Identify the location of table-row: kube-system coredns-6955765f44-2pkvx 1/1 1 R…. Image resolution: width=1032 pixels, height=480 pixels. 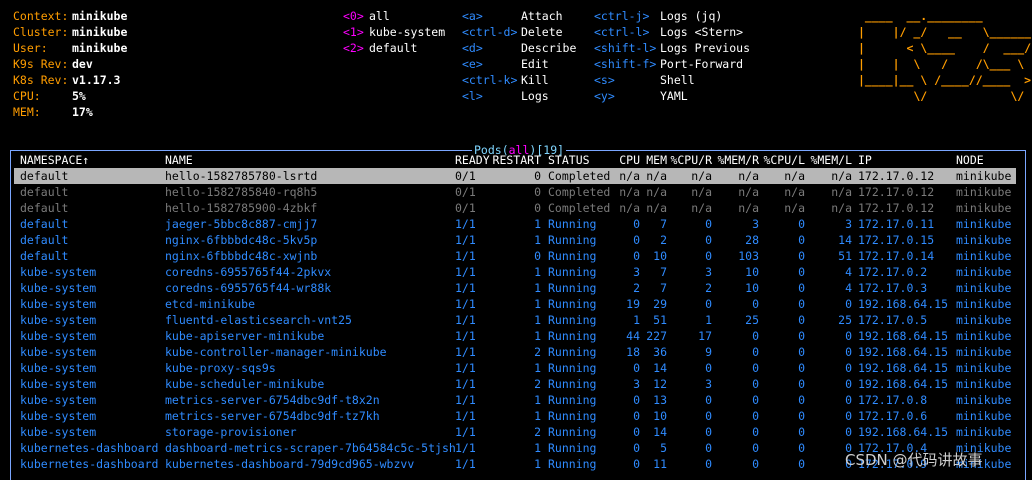
(515, 272).